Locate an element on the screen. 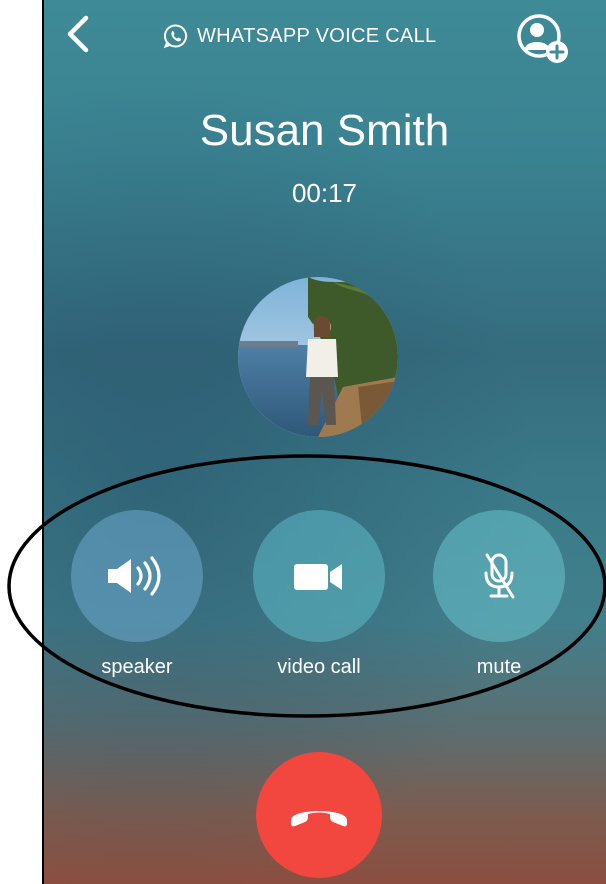 The width and height of the screenshot is (606, 884). video-call-button: video call is located at coordinates (319, 594).